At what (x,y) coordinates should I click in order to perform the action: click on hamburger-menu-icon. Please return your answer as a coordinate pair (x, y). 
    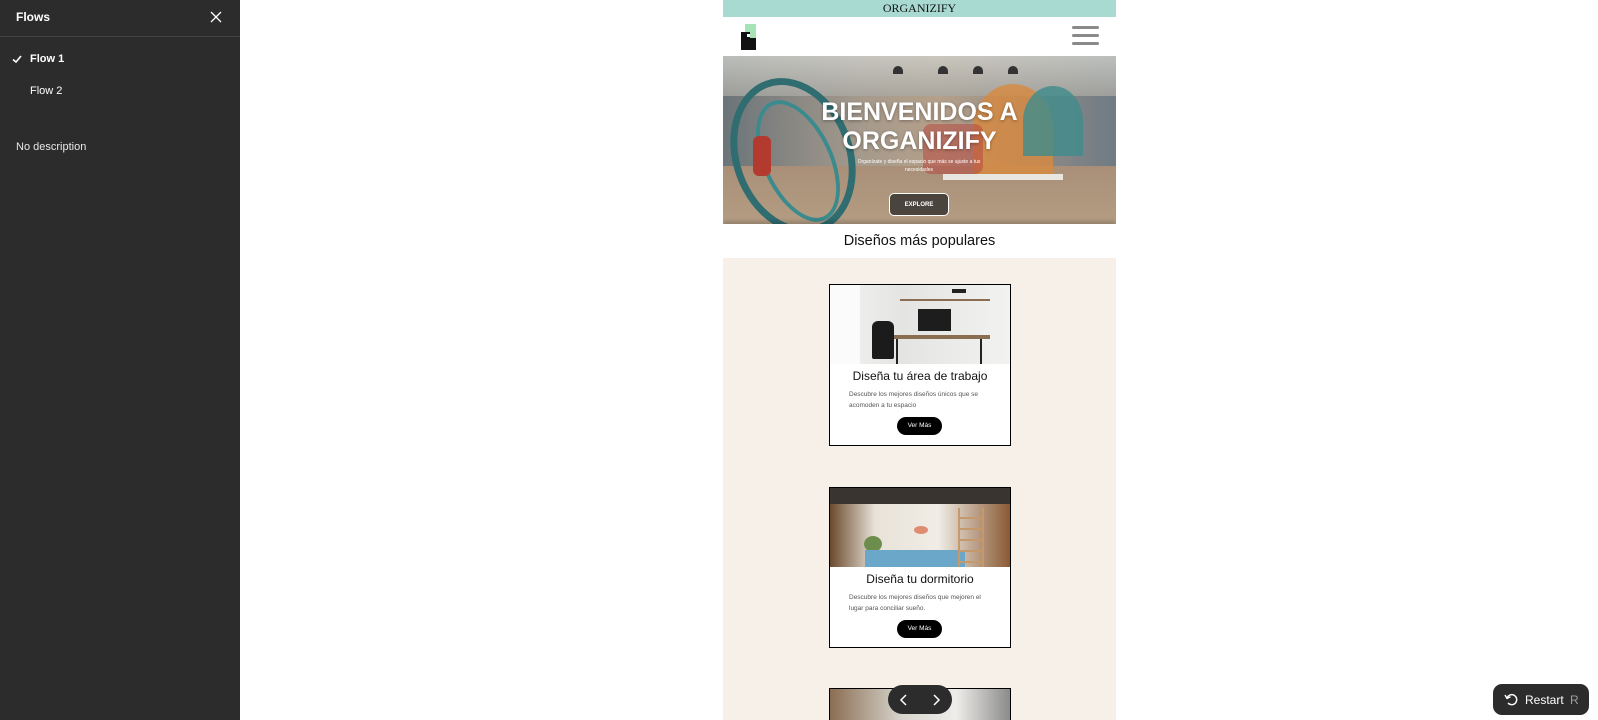
    Looking at the image, I should click on (1085, 37).